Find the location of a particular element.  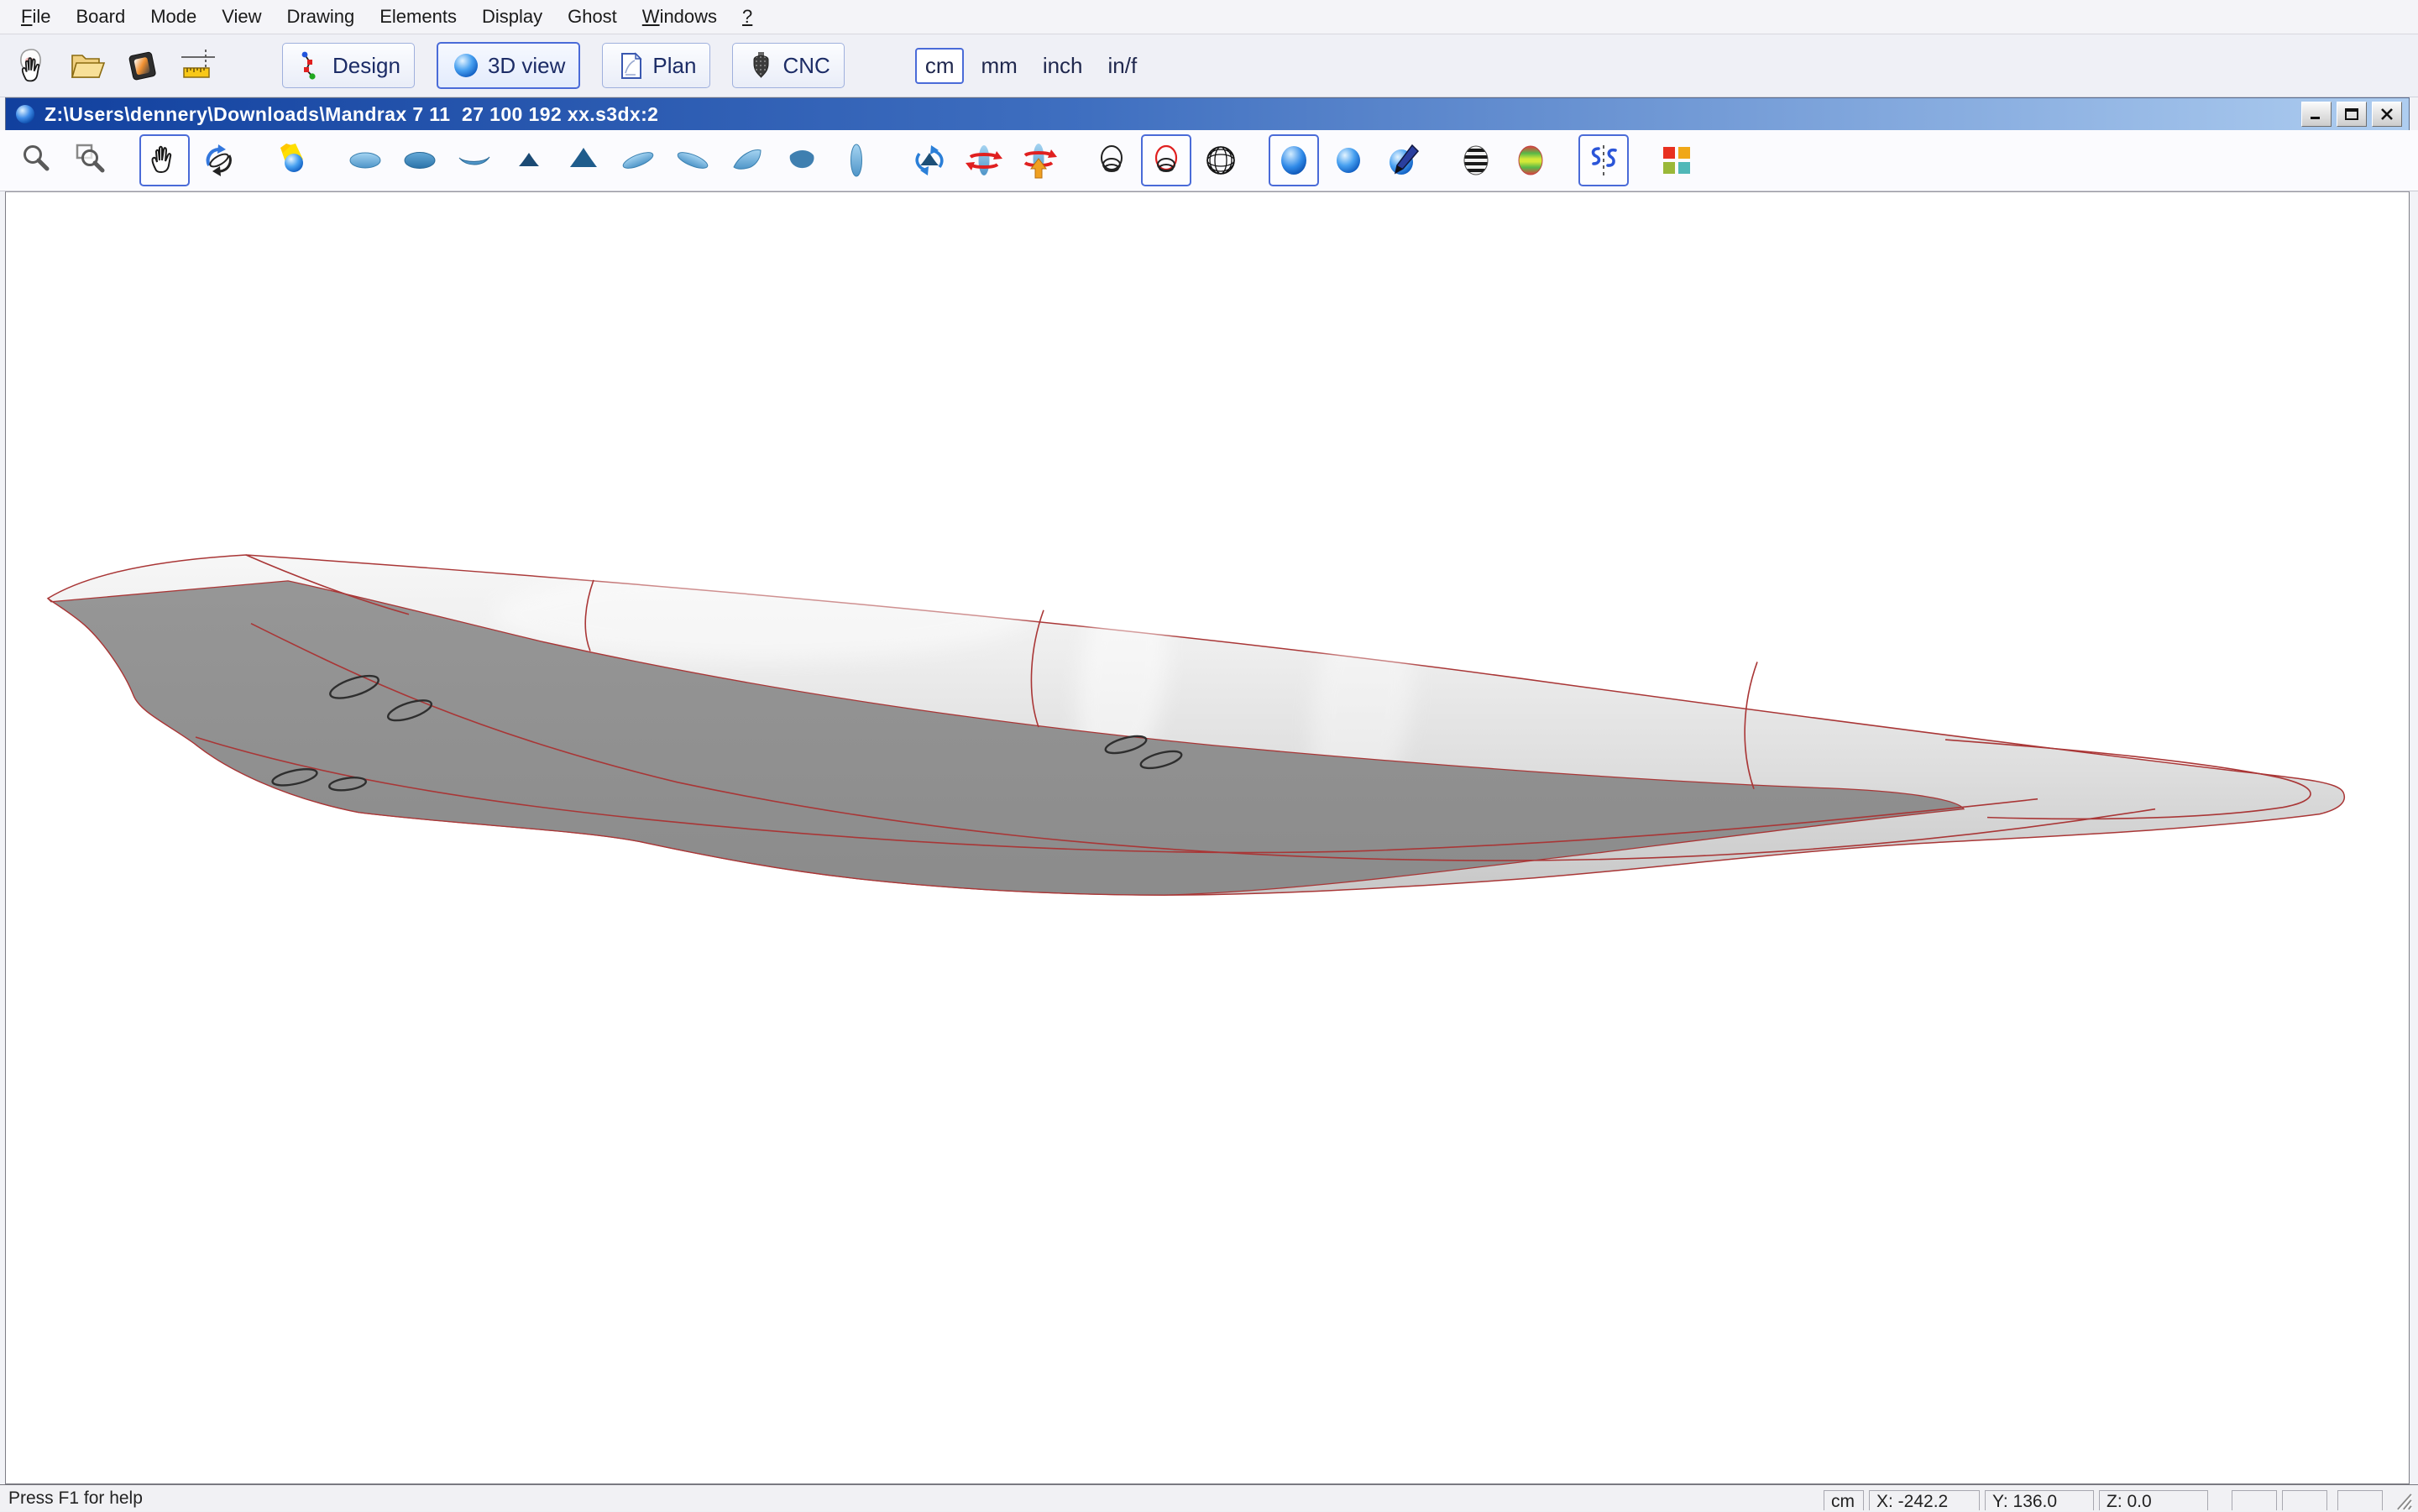

resize-grip is located at coordinates (2403, 1500).